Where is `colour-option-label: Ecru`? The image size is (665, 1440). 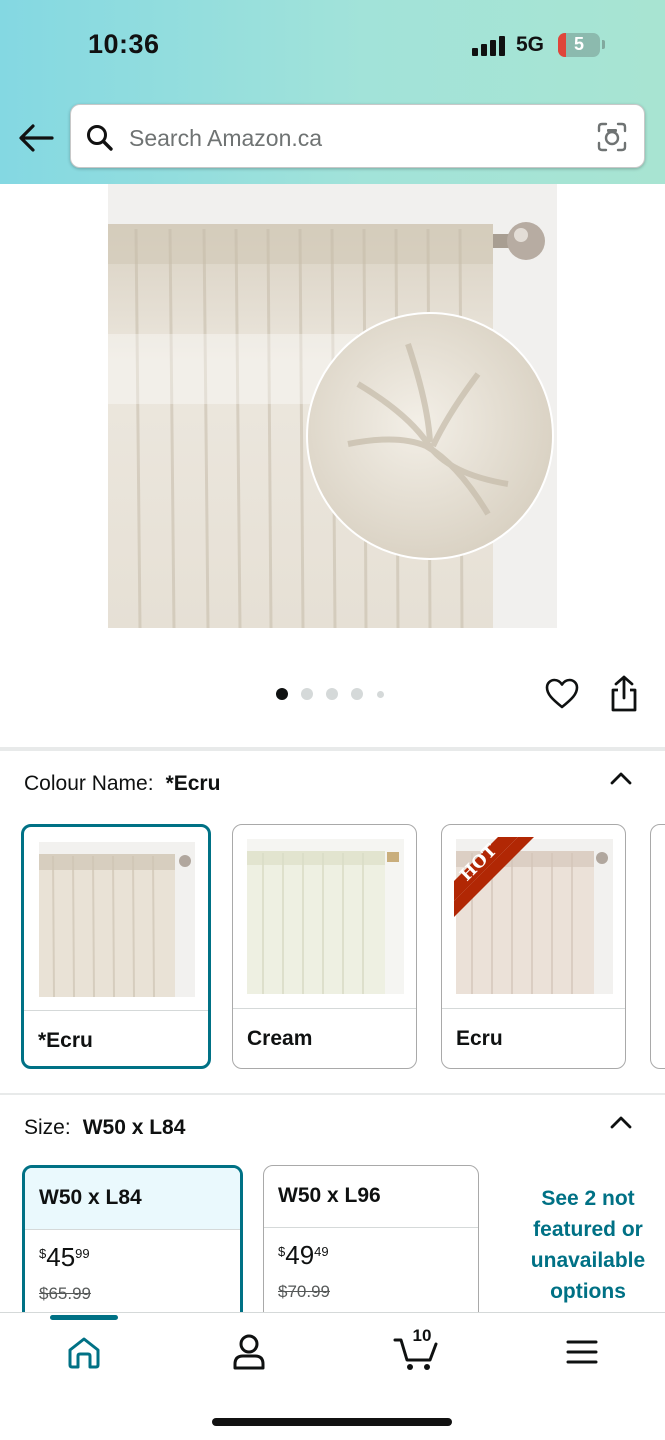 colour-option-label: Ecru is located at coordinates (479, 1038).